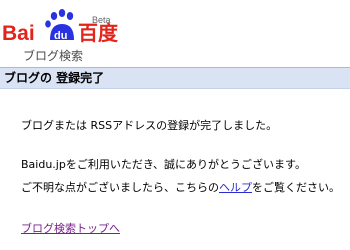 The width and height of the screenshot is (350, 250). What do you see at coordinates (53, 56) in the screenshot?
I see `logo-subtitle: ブログ検索` at bounding box center [53, 56].